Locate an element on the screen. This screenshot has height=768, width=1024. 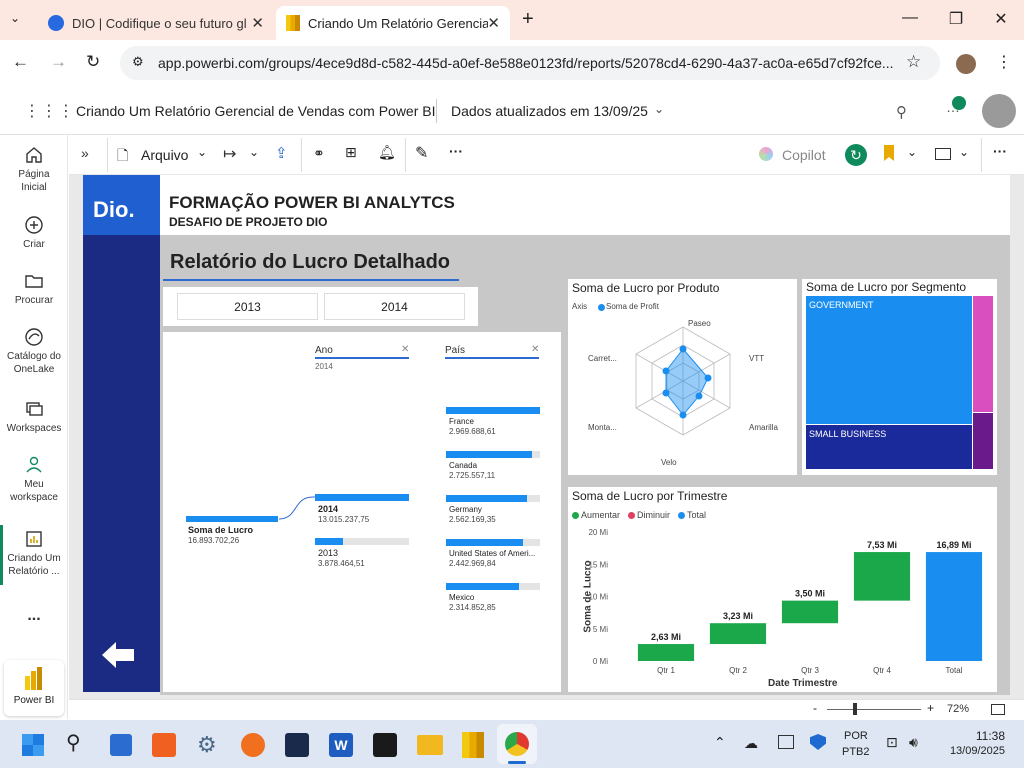
zoom-in-icon: + is located at coordinates (930, 708).